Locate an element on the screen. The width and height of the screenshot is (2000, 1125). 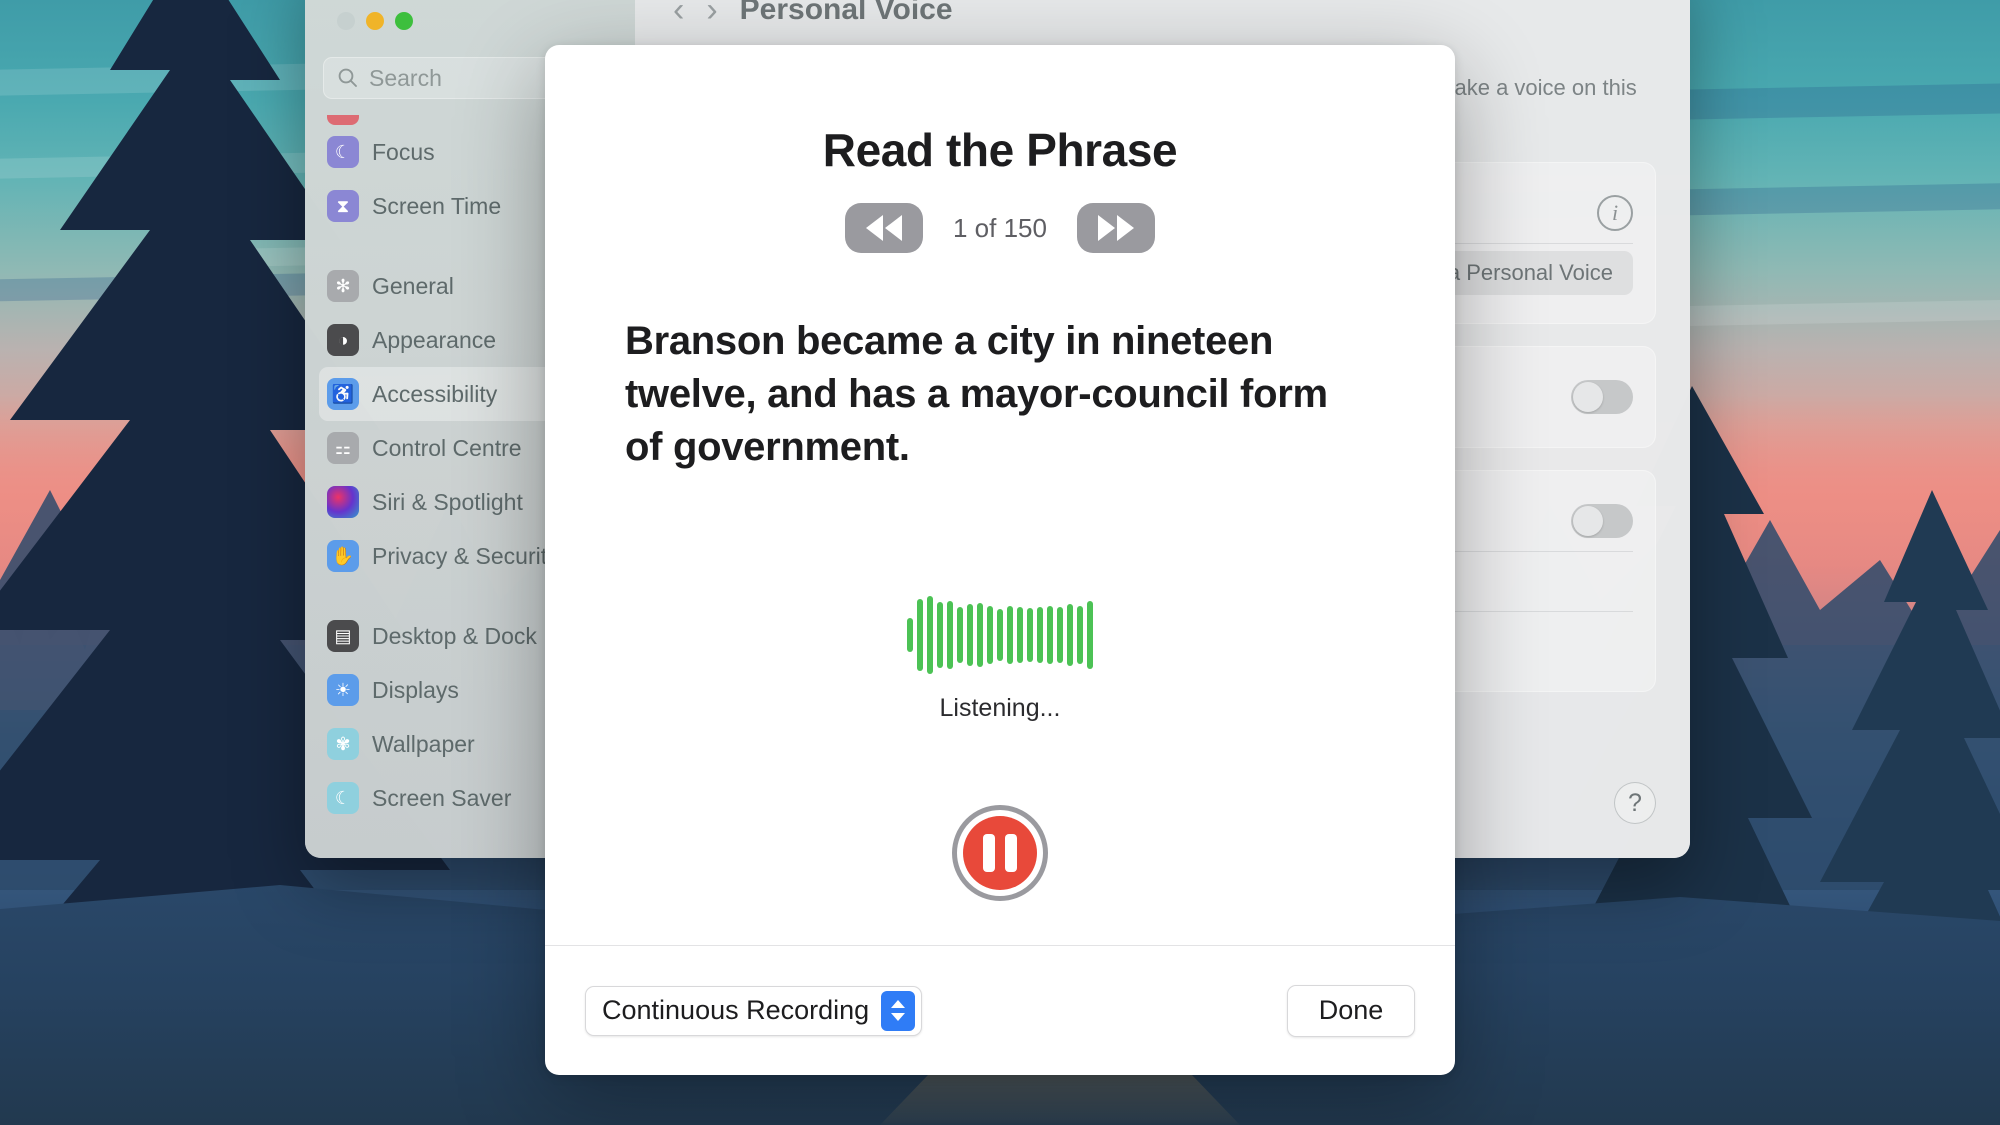
fast-forward-icon is located at coordinates (1106, 228).